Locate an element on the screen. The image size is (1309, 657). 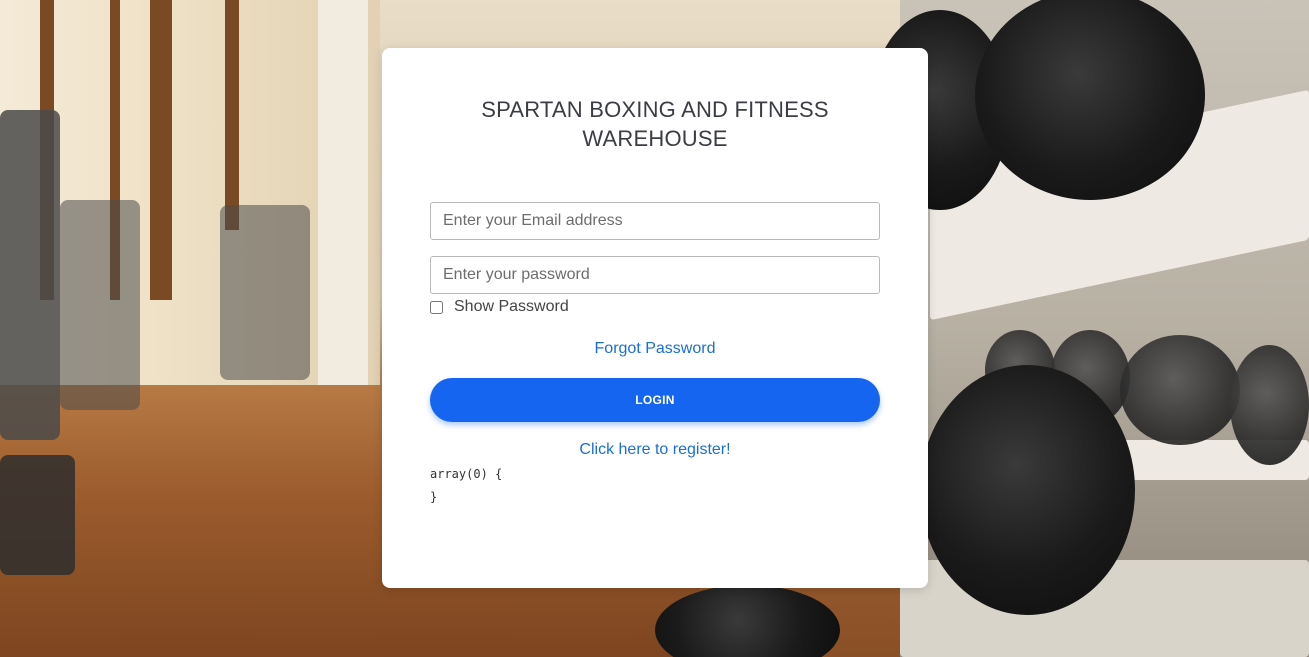
show-password-label: Show Password is located at coordinates (511, 306).